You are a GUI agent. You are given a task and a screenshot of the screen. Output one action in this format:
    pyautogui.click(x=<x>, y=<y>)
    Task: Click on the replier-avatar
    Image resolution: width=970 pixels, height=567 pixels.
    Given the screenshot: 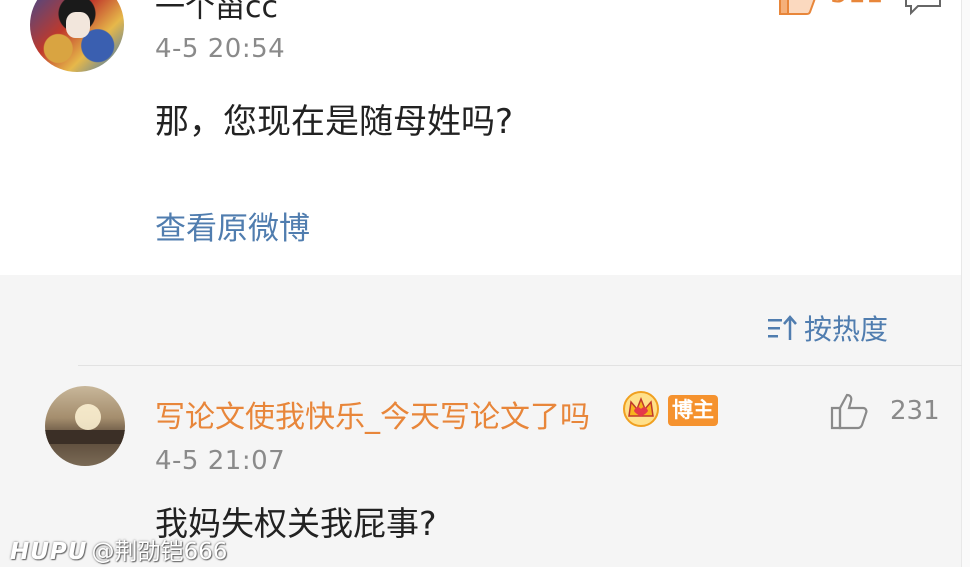 What is the action you would take?
    pyautogui.click(x=85, y=426)
    